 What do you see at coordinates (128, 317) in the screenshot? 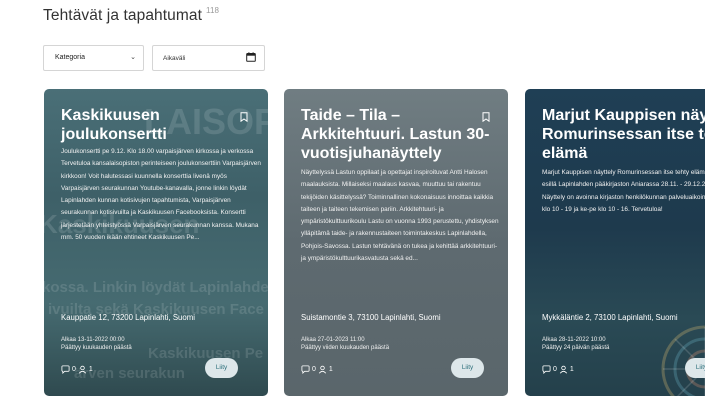
I see `event-address: Kauppatie 12, 73200 Lapinlahti, Suomi` at bounding box center [128, 317].